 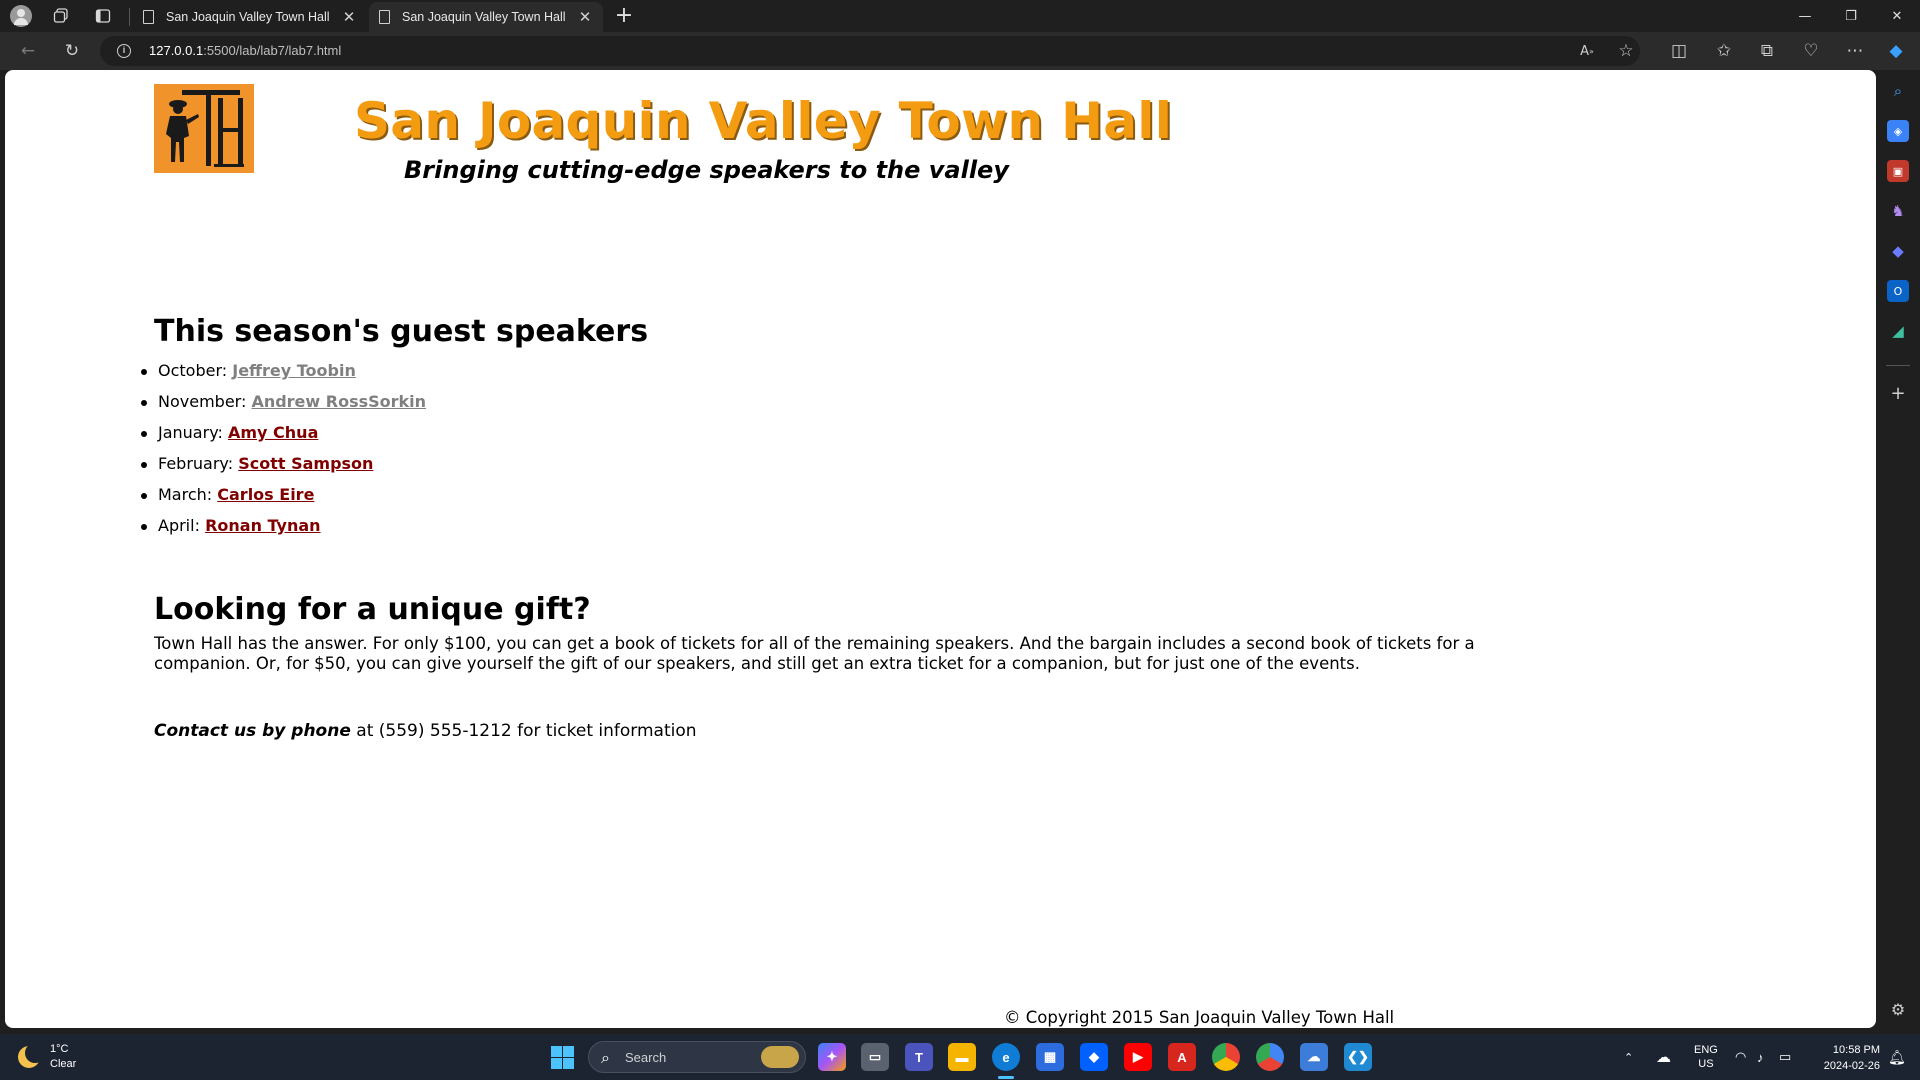 I want to click on onedrive-icon: ☁, so click(x=1663, y=1057).